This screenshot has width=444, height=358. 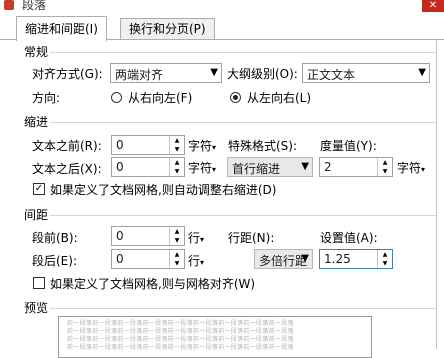 I want to click on app-icon, so click(x=9, y=5).